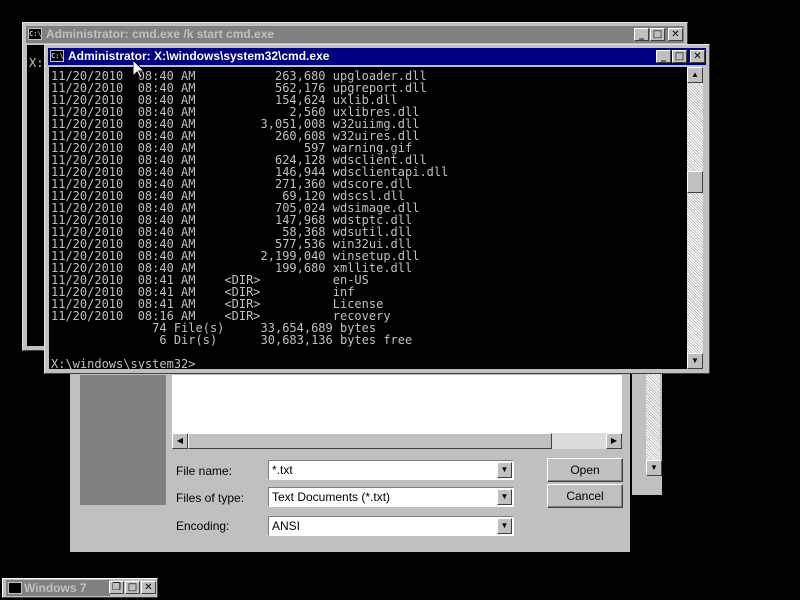 Image resolution: width=800 pixels, height=600 pixels. I want to click on cmd-back-prompt: X:, so click(36, 63).